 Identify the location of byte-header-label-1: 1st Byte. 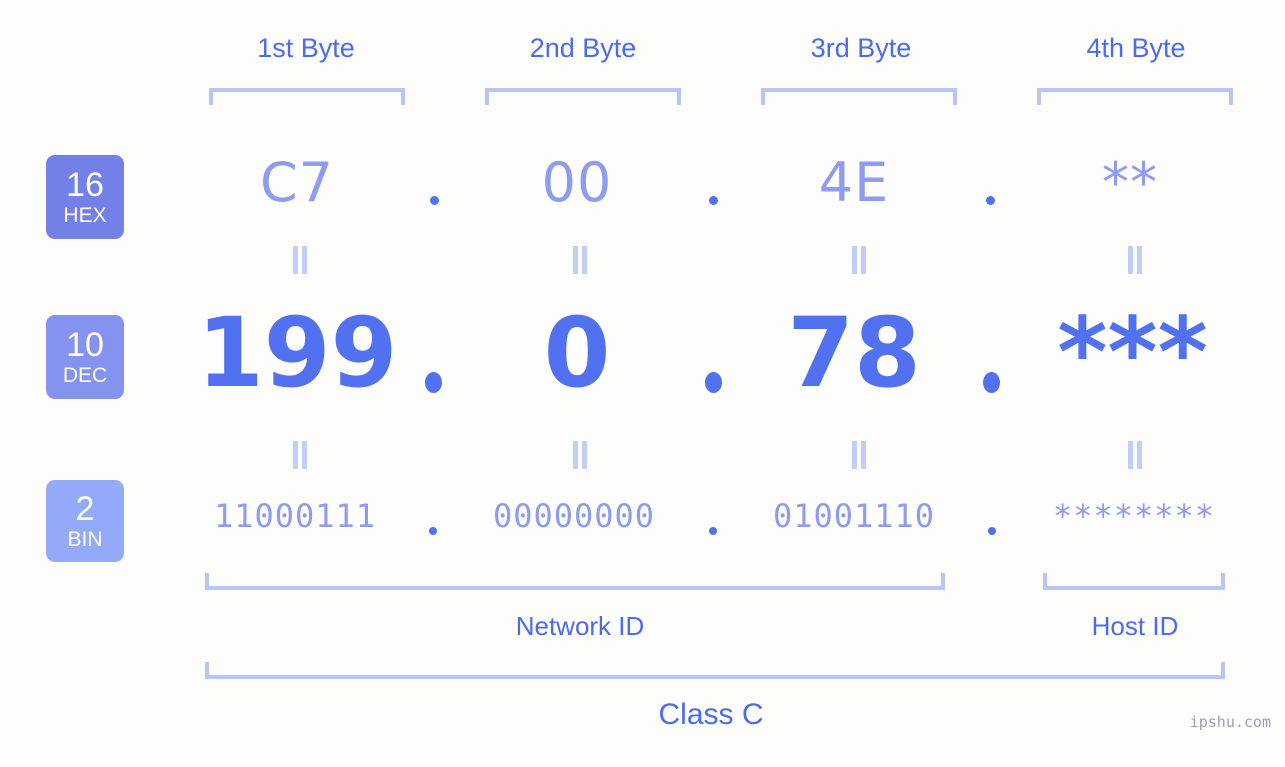
(306, 48).